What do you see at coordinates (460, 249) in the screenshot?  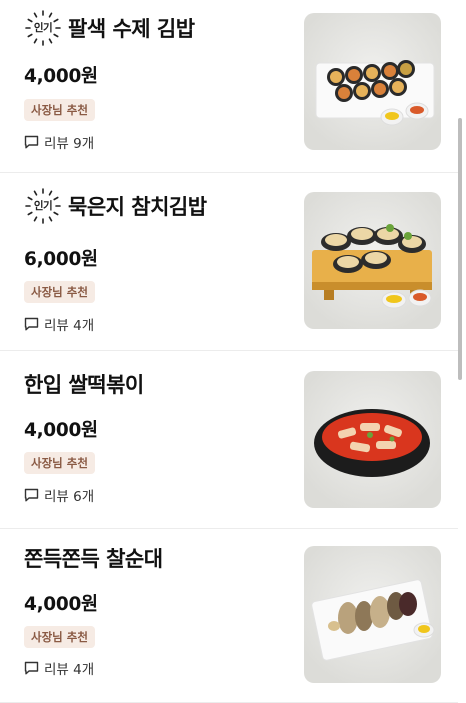 I see `scrollbar` at bounding box center [460, 249].